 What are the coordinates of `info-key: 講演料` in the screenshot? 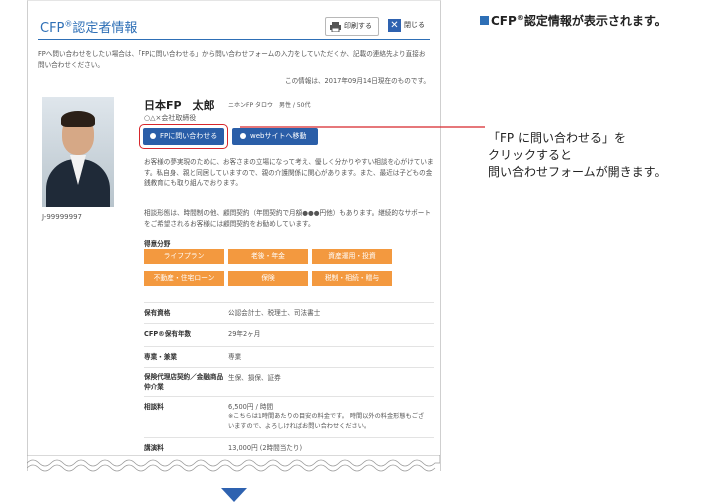 It's located at (154, 448).